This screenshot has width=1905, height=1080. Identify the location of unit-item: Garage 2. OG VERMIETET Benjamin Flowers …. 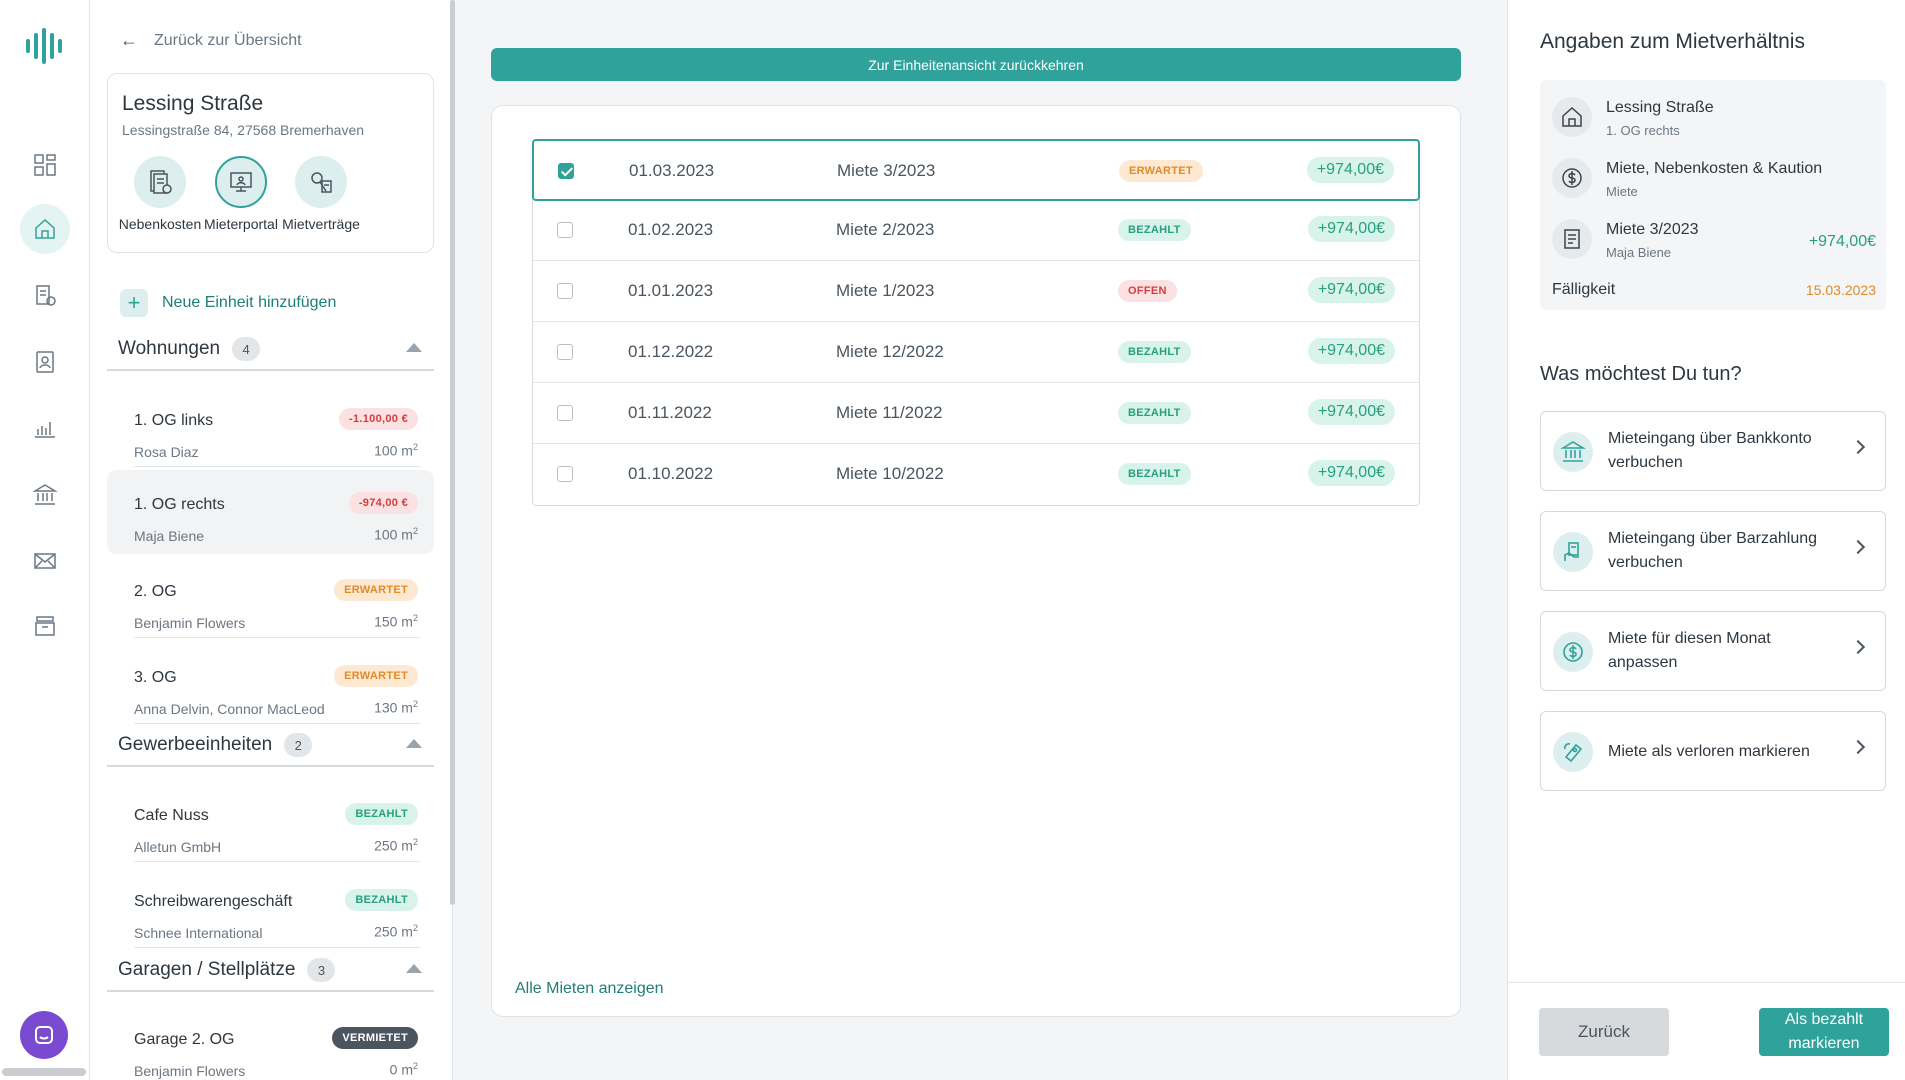
(270, 1043).